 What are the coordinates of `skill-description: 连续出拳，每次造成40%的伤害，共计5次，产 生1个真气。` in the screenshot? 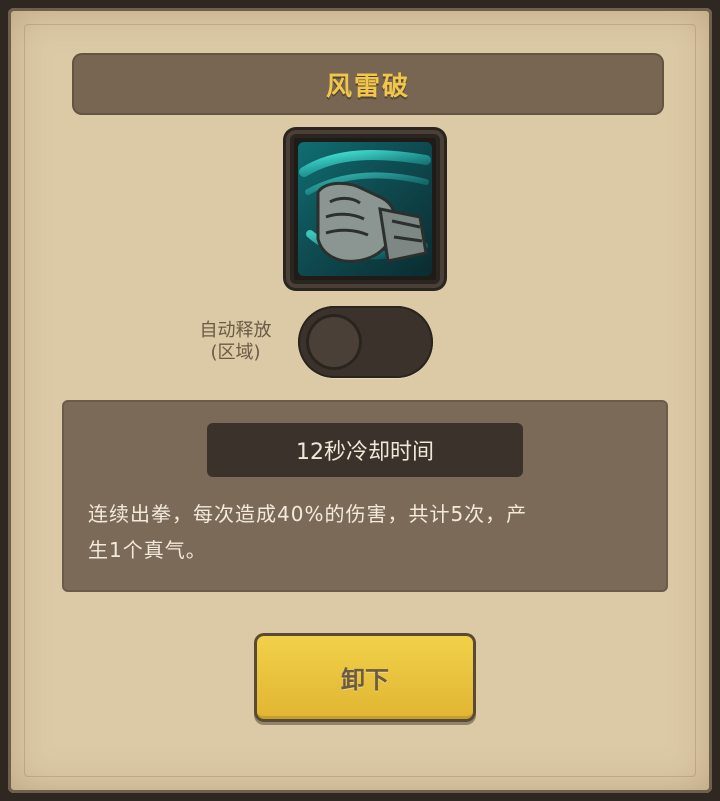 It's located at (365, 532).